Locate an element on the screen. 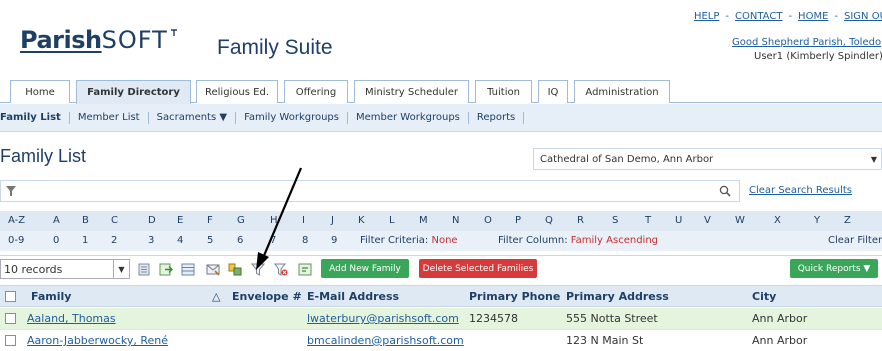 The image size is (882, 351). tab-ministry-scheduler: Ministry Scheduler is located at coordinates (411, 91).